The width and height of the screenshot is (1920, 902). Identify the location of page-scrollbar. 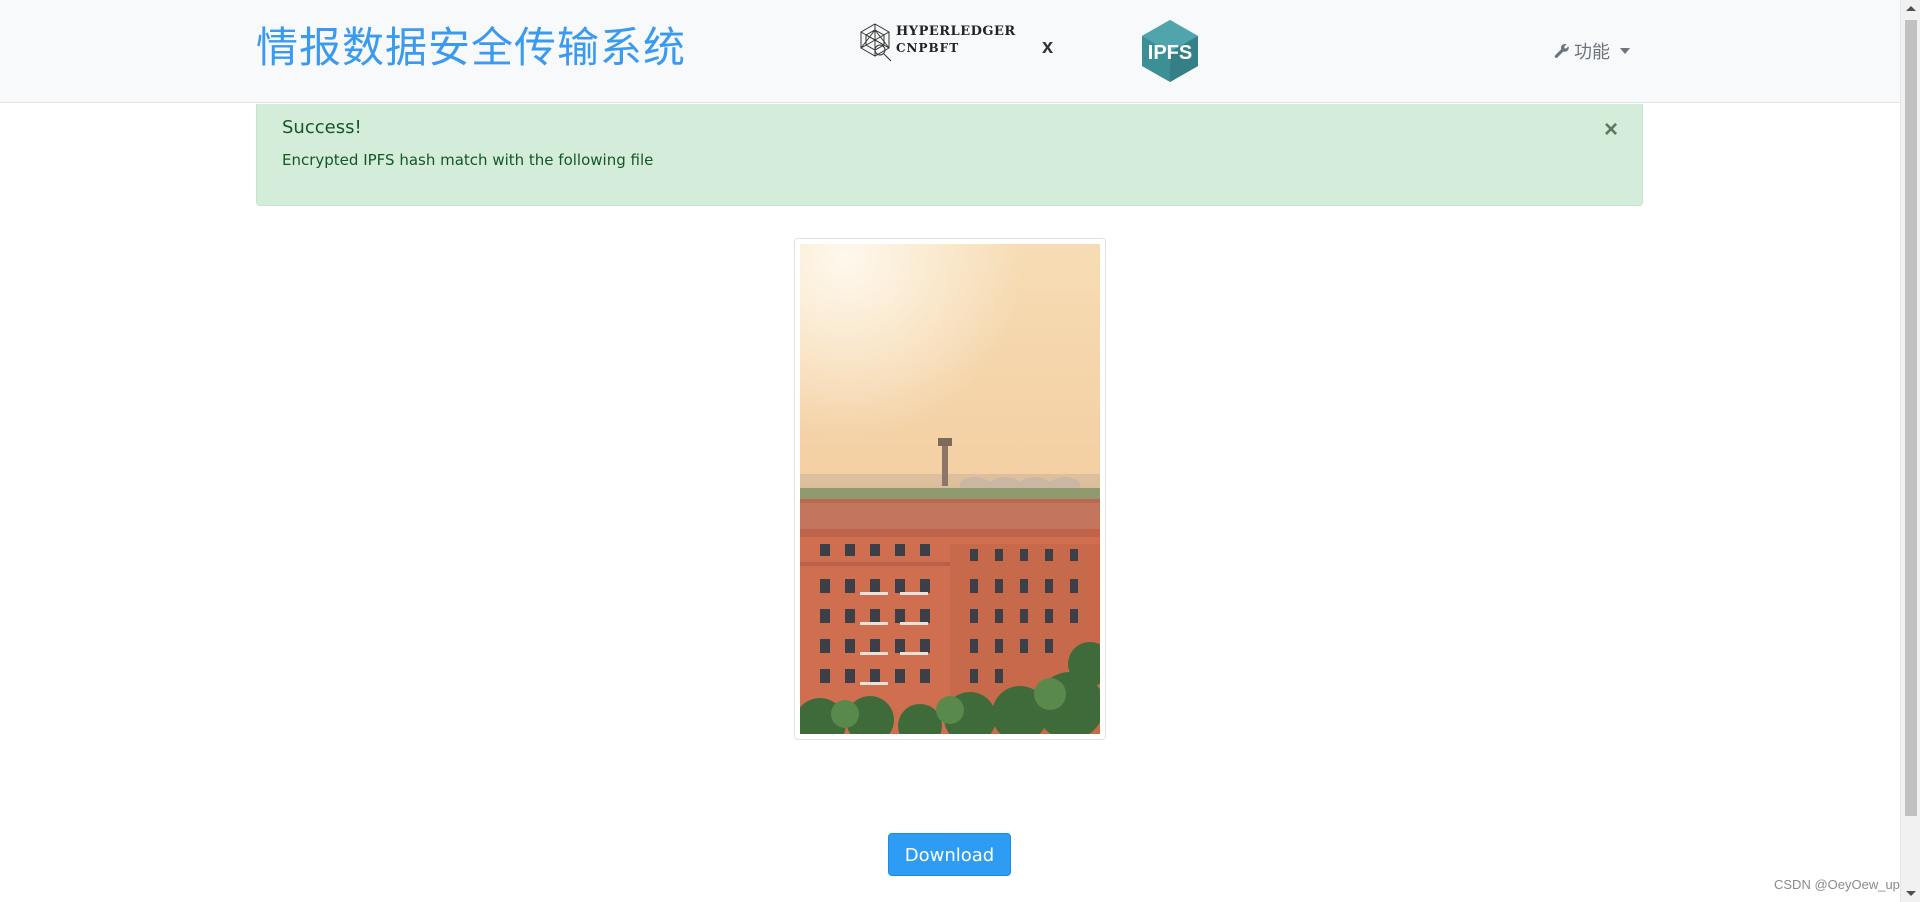
(1910, 451).